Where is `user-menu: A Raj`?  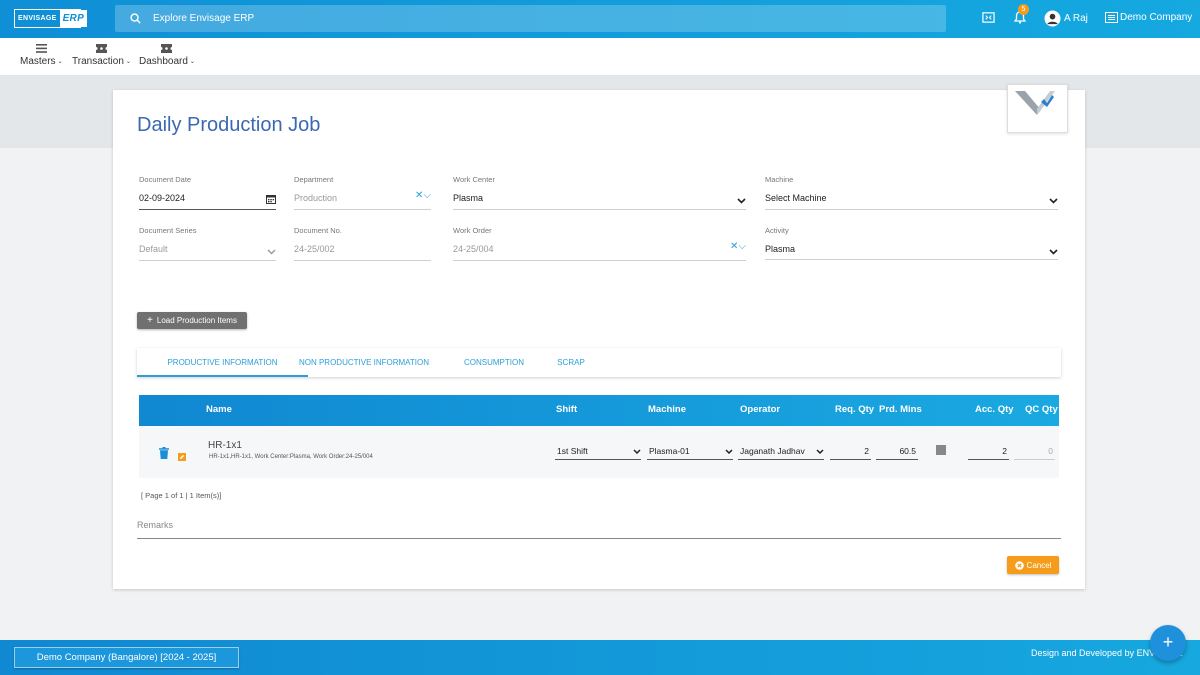 user-menu: A Raj is located at coordinates (1066, 18).